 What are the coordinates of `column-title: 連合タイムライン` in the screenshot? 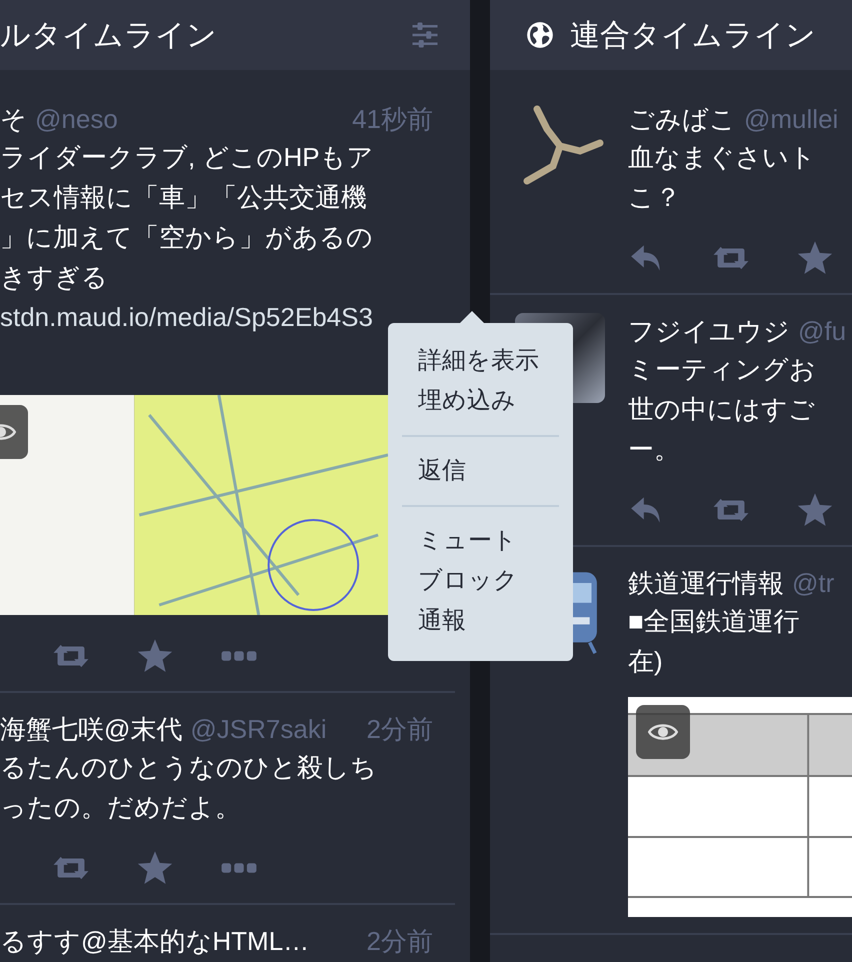 It's located at (693, 36).